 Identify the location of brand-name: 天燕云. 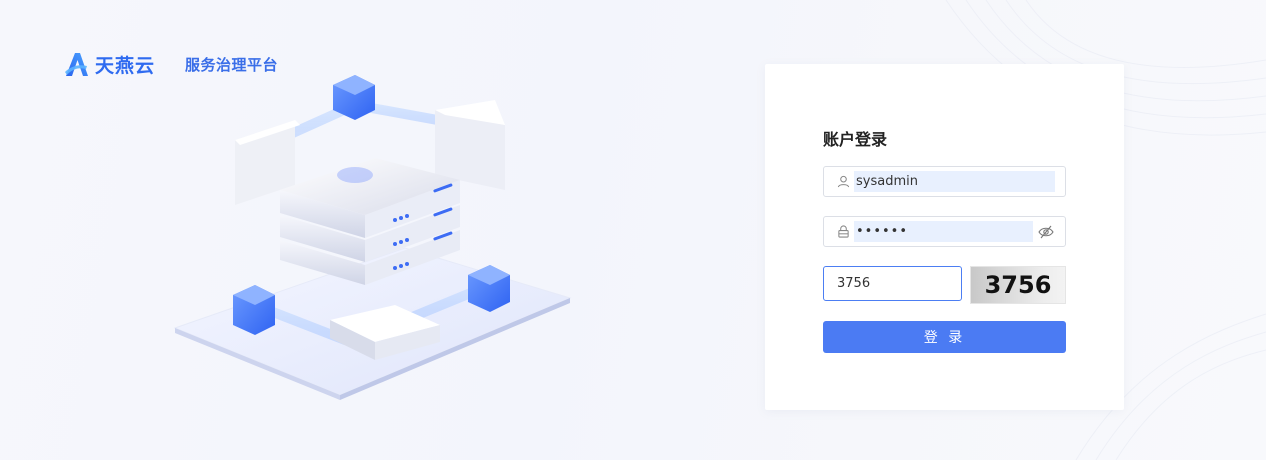
(125, 65).